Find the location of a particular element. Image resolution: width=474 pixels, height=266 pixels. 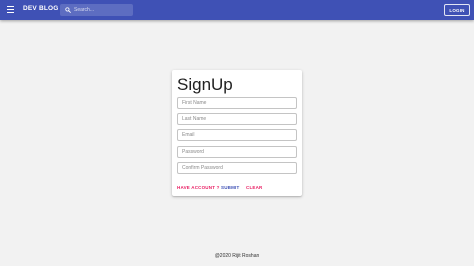

search-input is located at coordinates (102, 10).